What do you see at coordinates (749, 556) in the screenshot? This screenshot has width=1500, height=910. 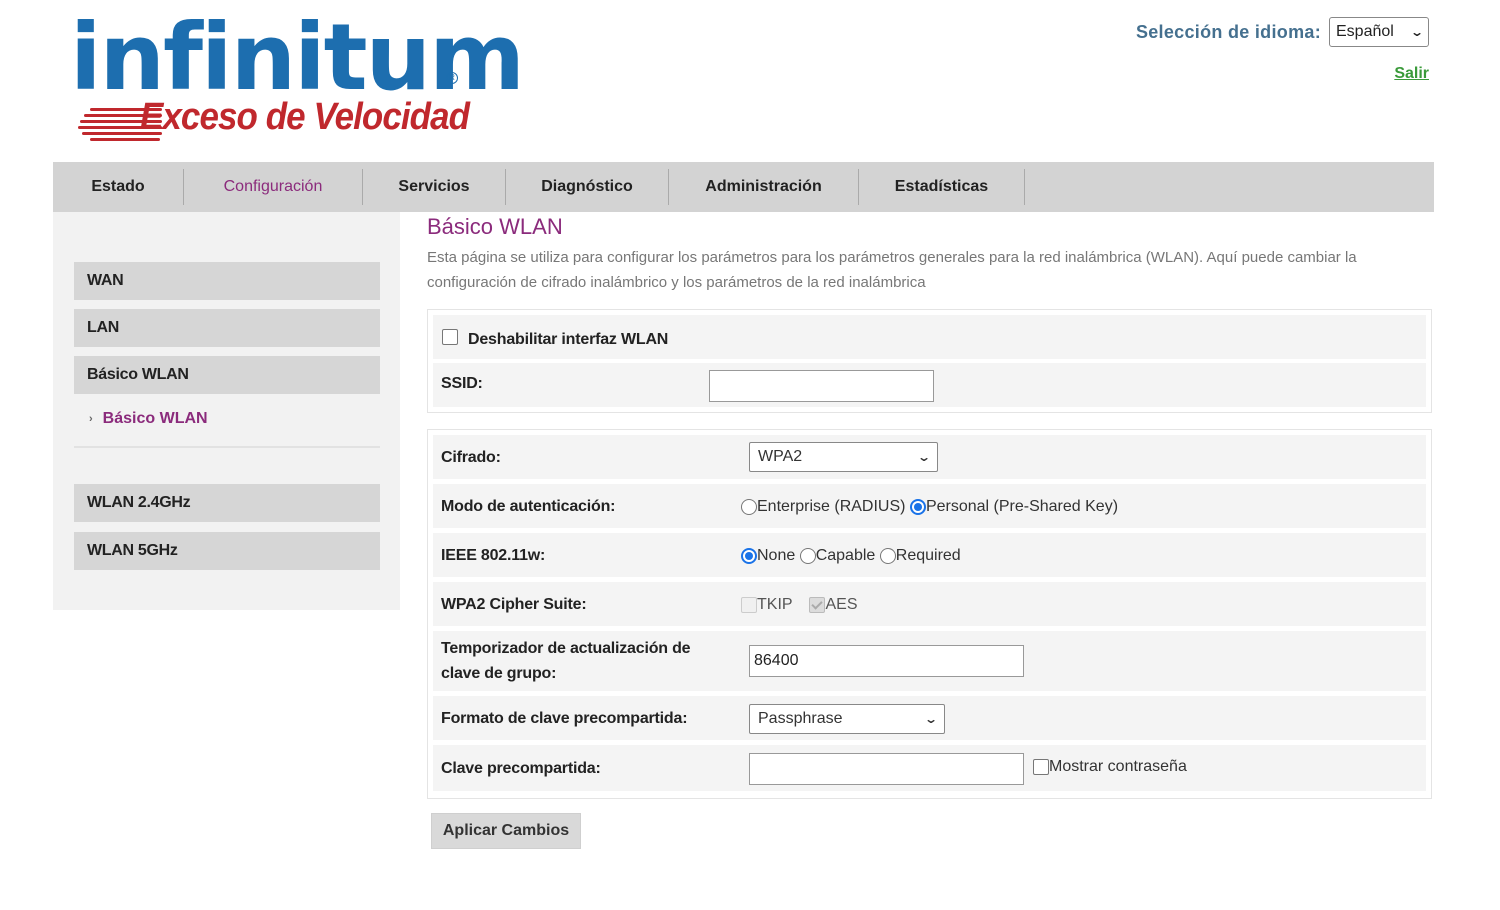 I see `ieee-none-radio` at bounding box center [749, 556].